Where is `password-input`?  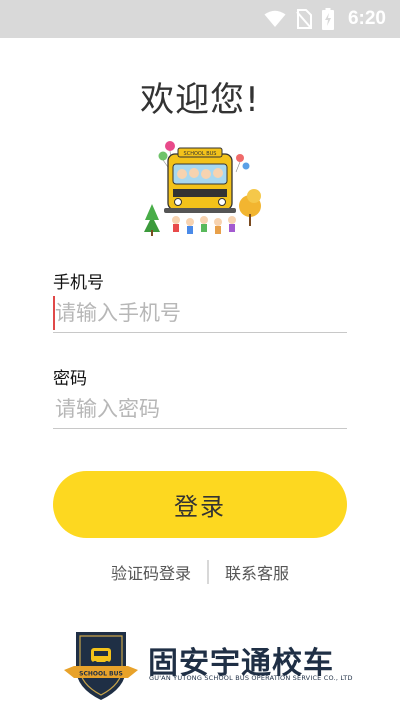 password-input is located at coordinates (200, 409).